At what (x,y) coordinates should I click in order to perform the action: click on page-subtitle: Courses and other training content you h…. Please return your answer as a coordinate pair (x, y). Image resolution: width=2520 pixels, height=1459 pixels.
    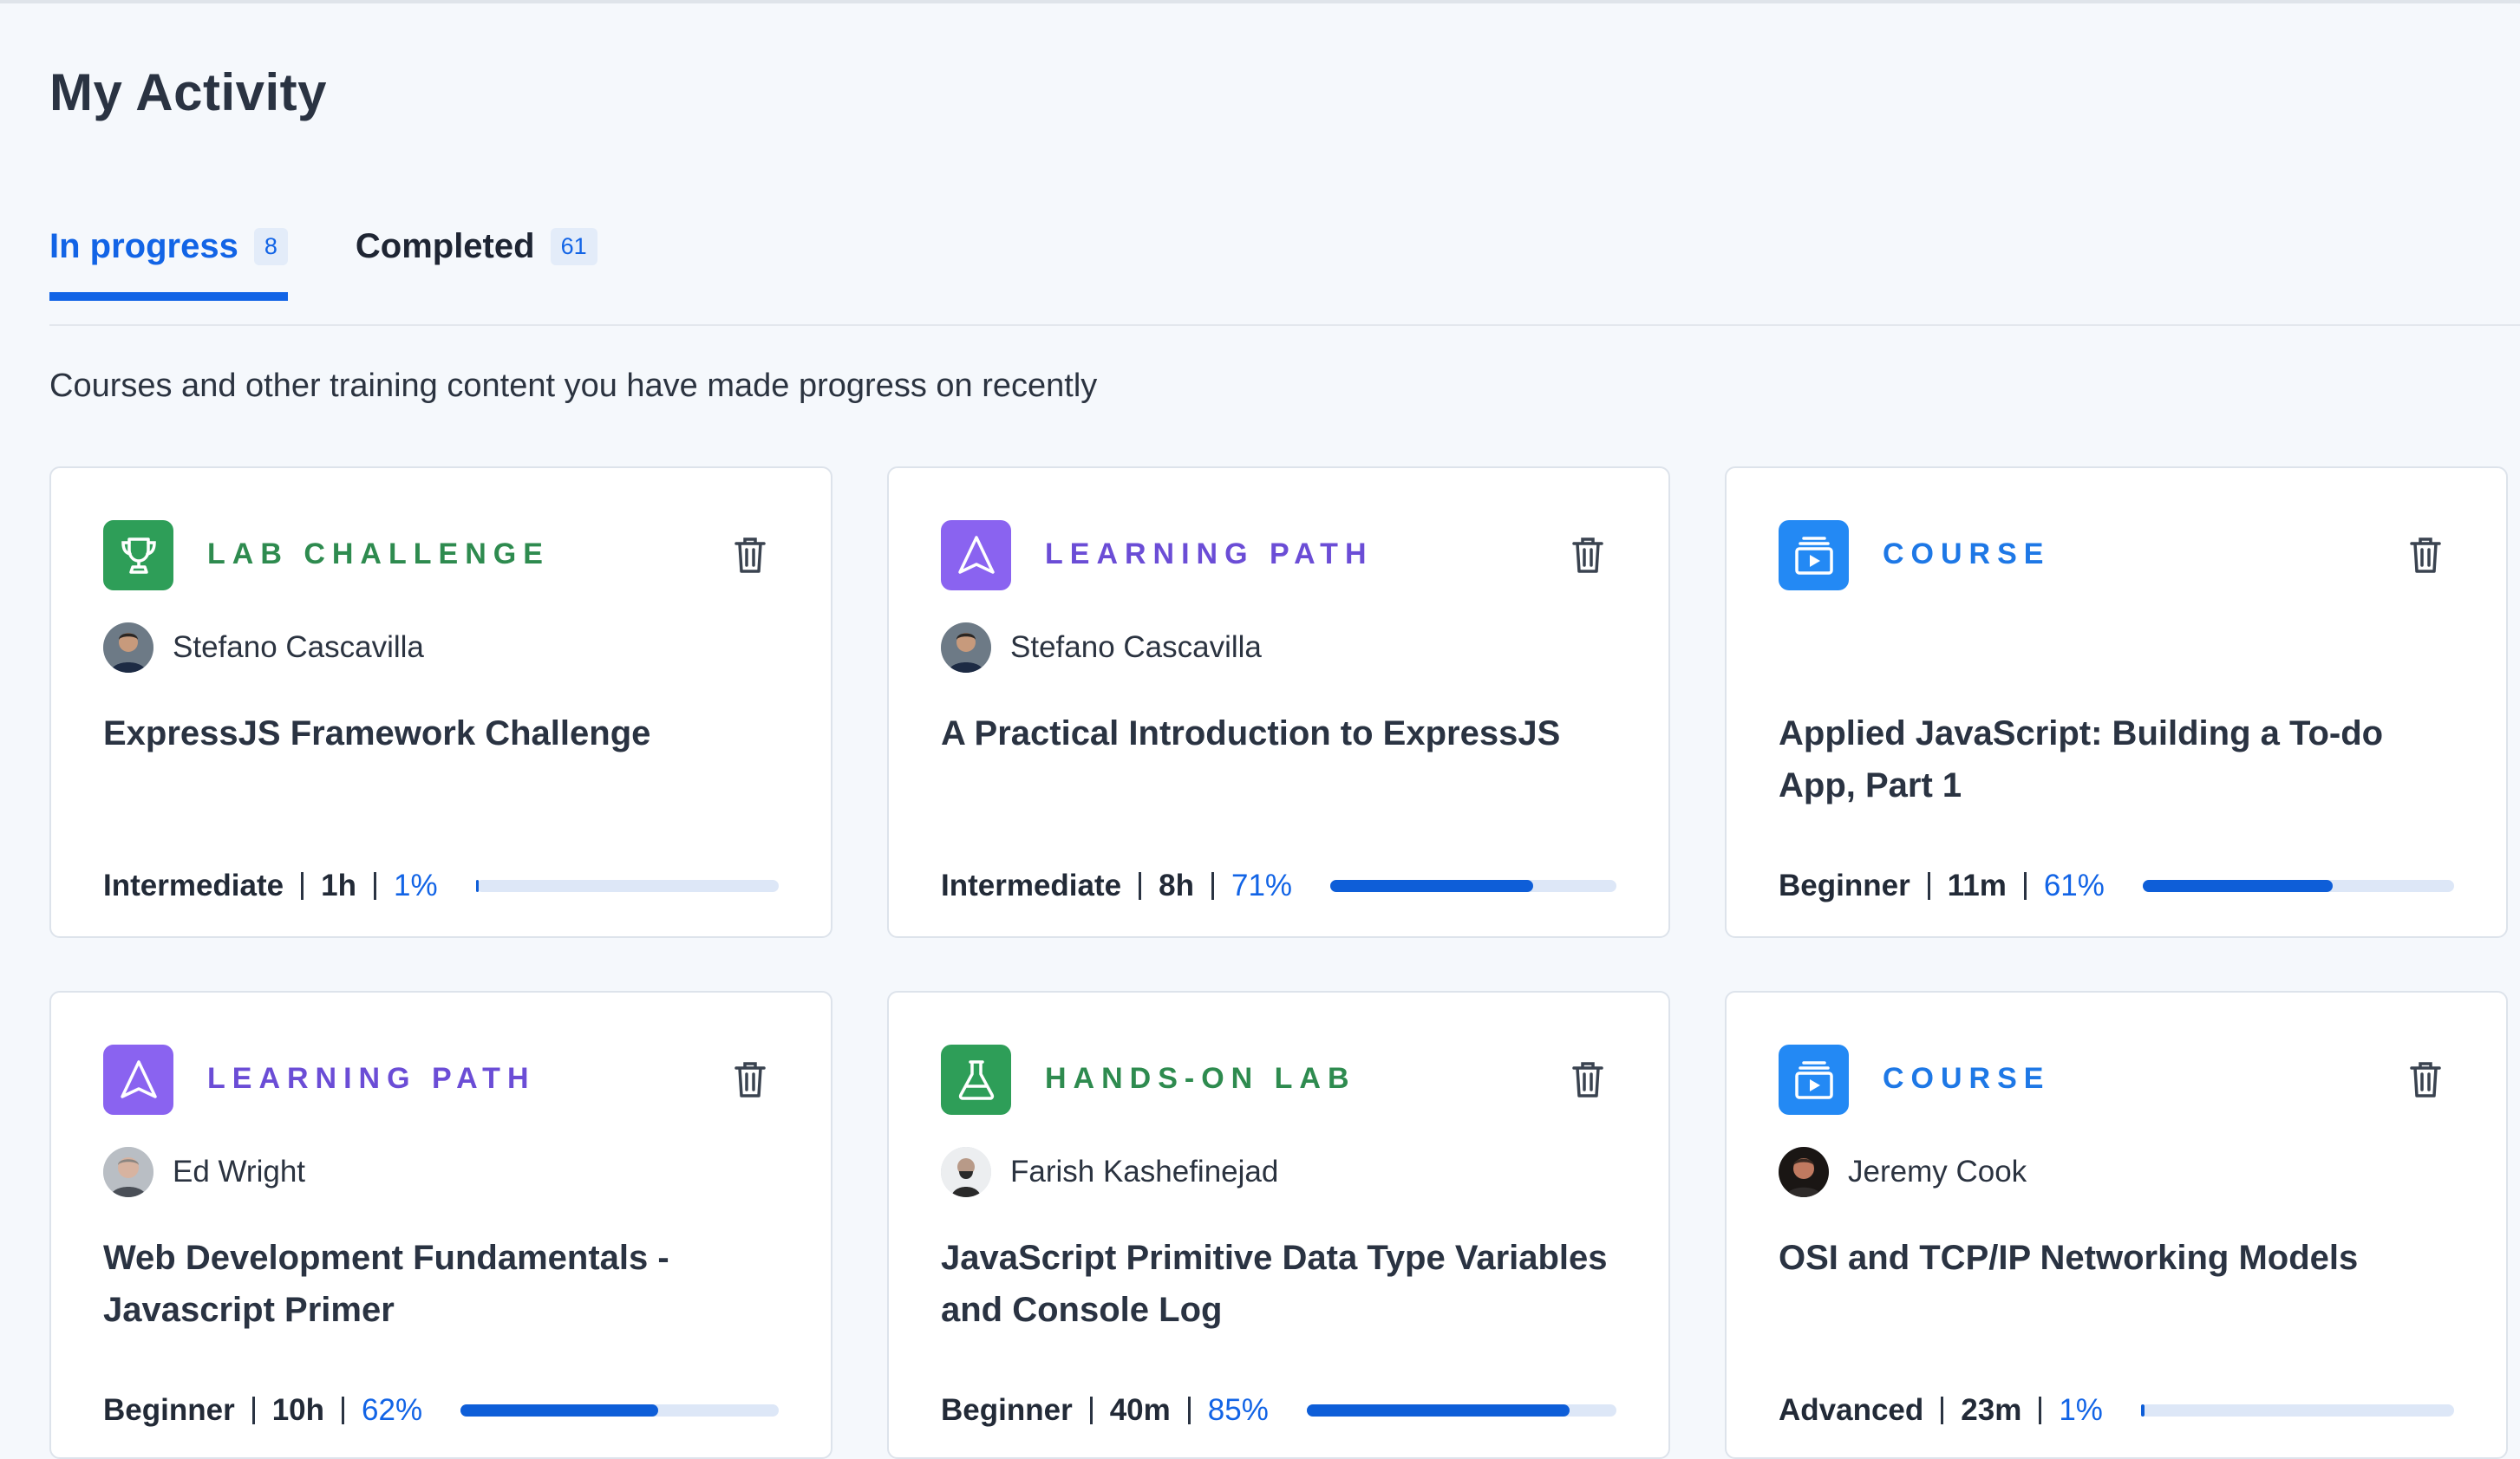
    Looking at the image, I should click on (573, 386).